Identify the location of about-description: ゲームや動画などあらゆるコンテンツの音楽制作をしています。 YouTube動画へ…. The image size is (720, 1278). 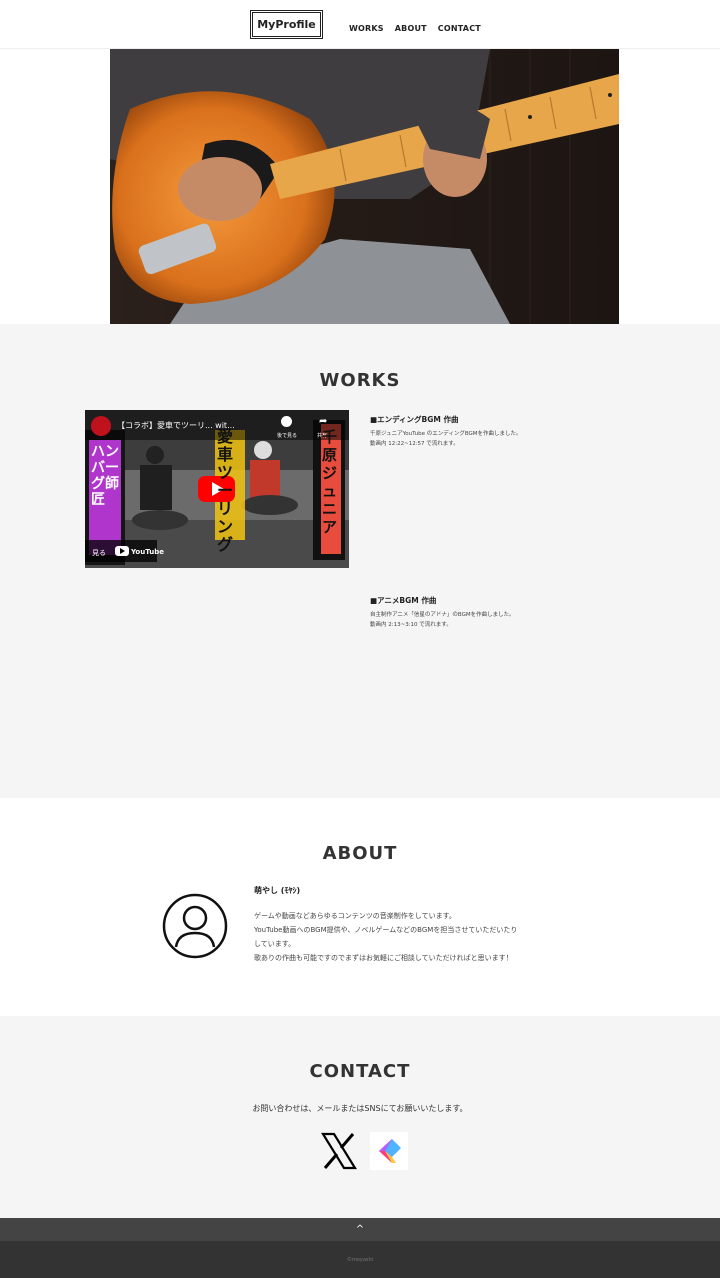
(416, 937).